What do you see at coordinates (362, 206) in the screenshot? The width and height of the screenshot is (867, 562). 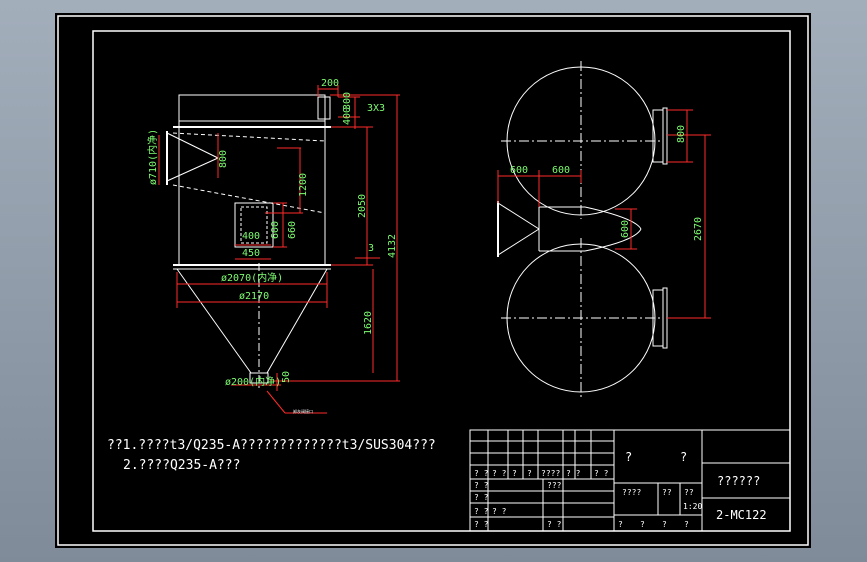 I see `dim-2050: 2050` at bounding box center [362, 206].